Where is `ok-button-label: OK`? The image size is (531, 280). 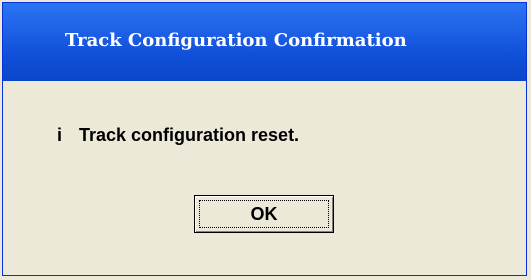
ok-button-label: OK is located at coordinates (264, 214).